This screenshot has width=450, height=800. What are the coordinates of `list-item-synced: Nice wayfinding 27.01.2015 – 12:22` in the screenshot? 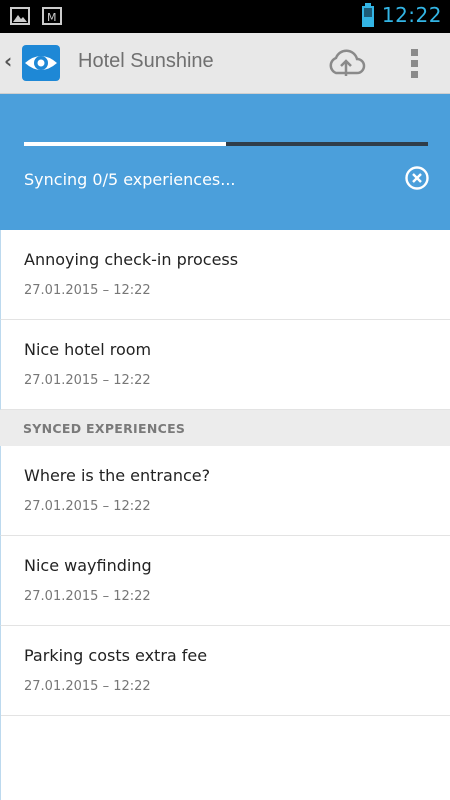 It's located at (225, 581).